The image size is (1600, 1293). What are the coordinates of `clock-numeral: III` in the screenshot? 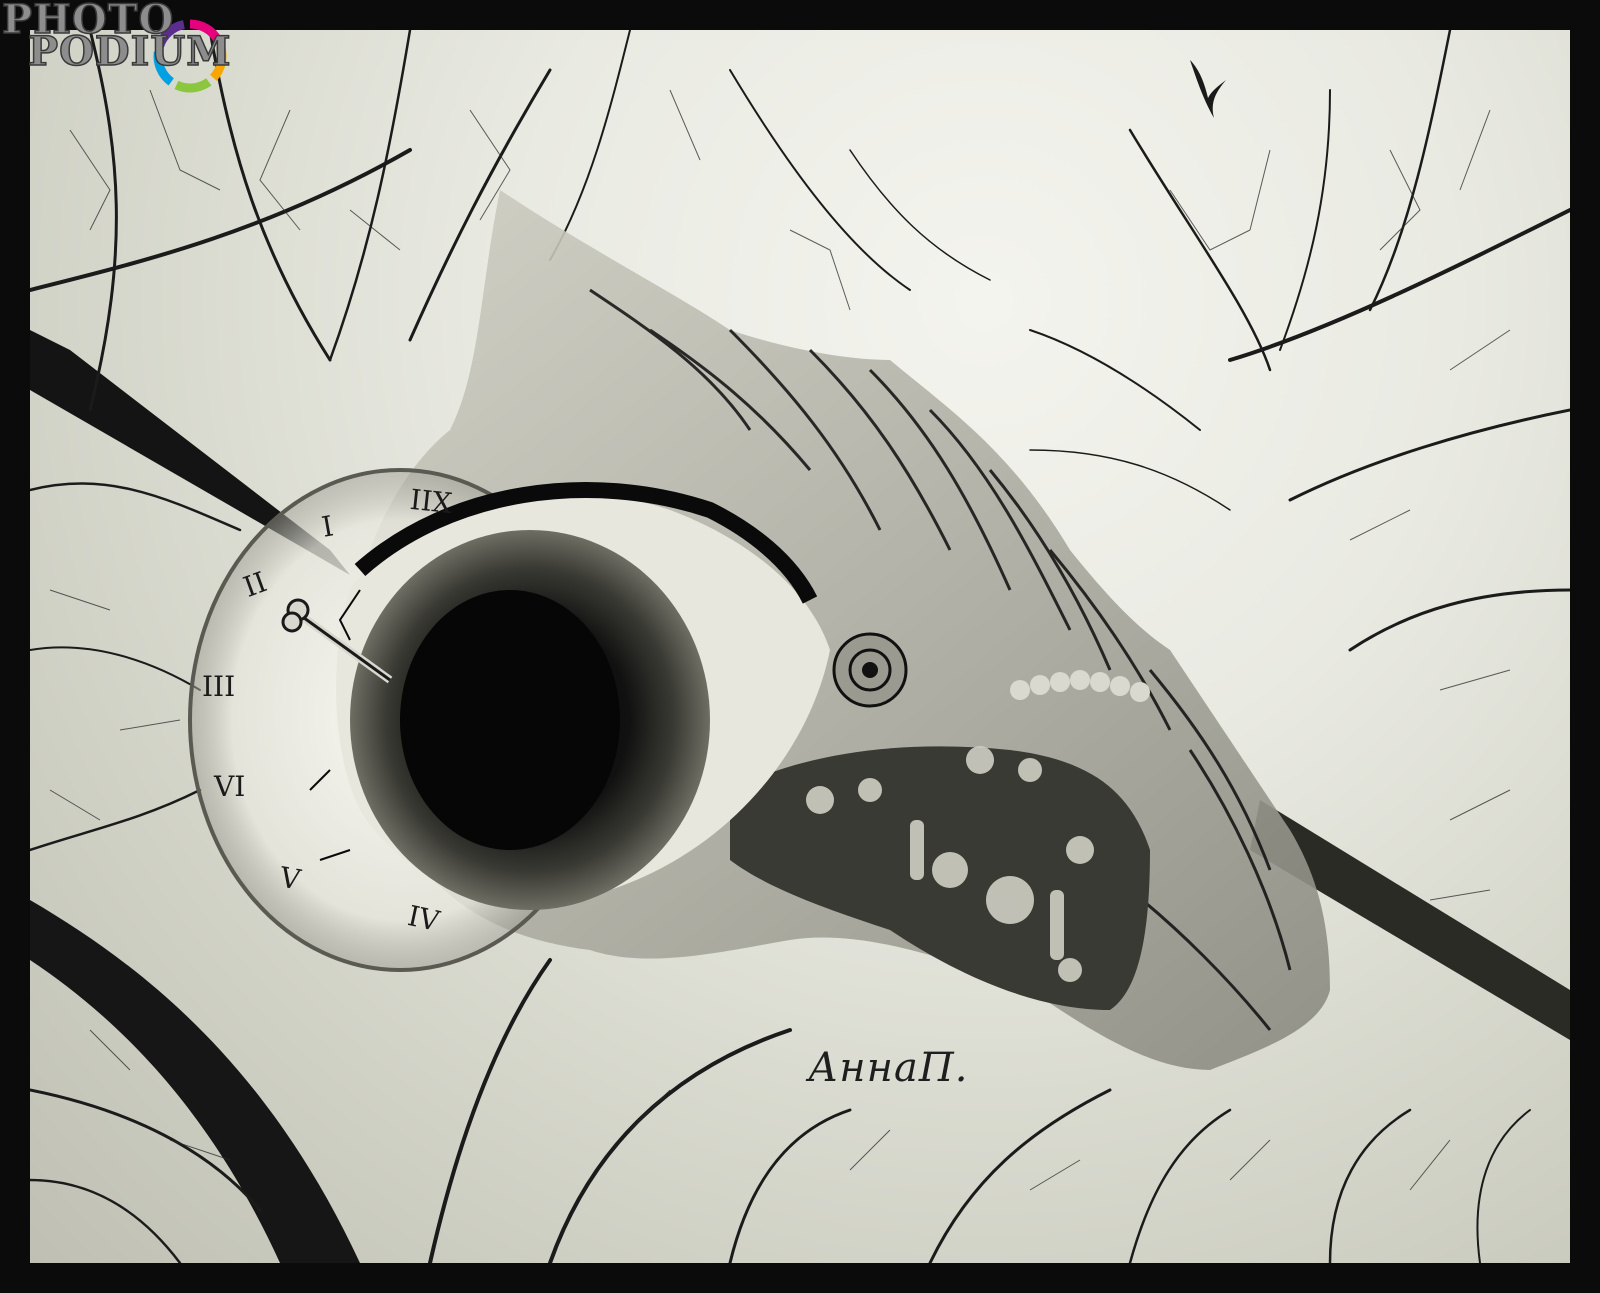 It's located at (219, 686).